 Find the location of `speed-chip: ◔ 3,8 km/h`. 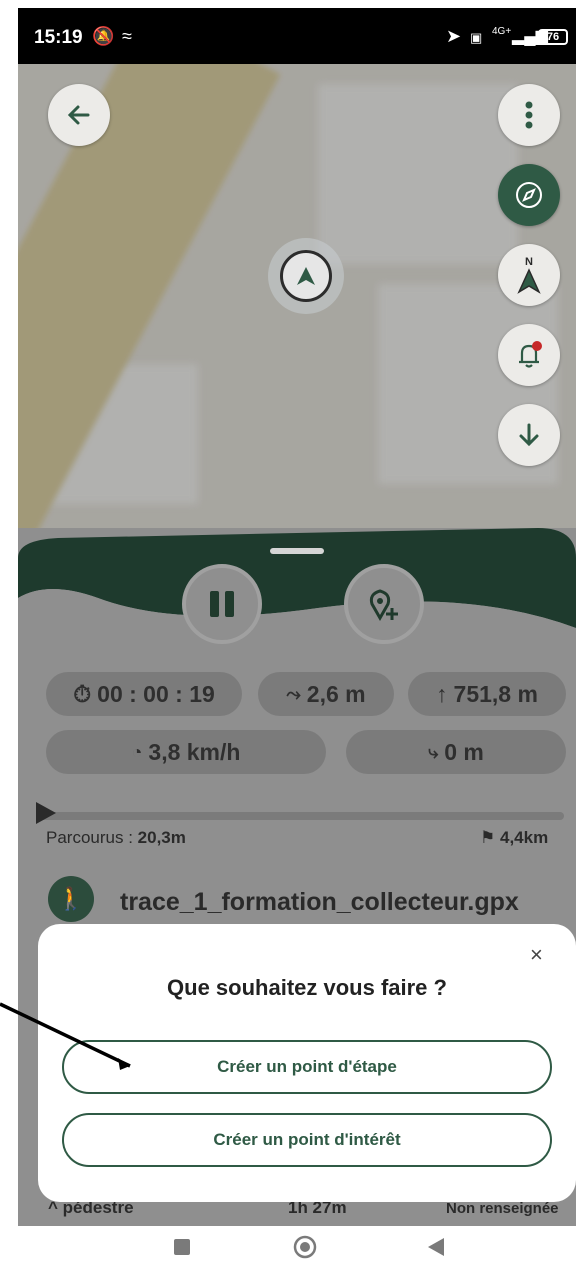

speed-chip: ◔ 3,8 km/h is located at coordinates (186, 752).